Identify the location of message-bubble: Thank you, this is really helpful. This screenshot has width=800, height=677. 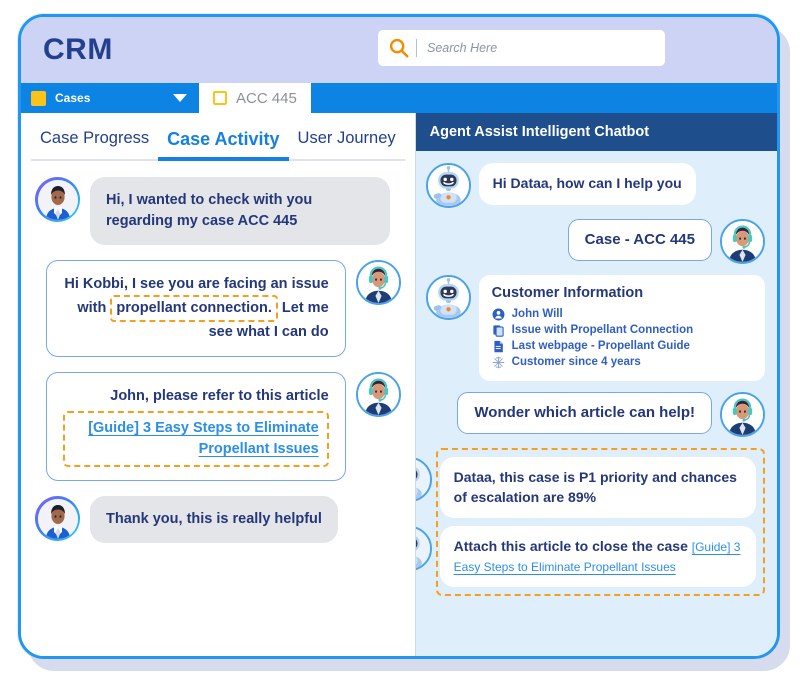
(214, 520).